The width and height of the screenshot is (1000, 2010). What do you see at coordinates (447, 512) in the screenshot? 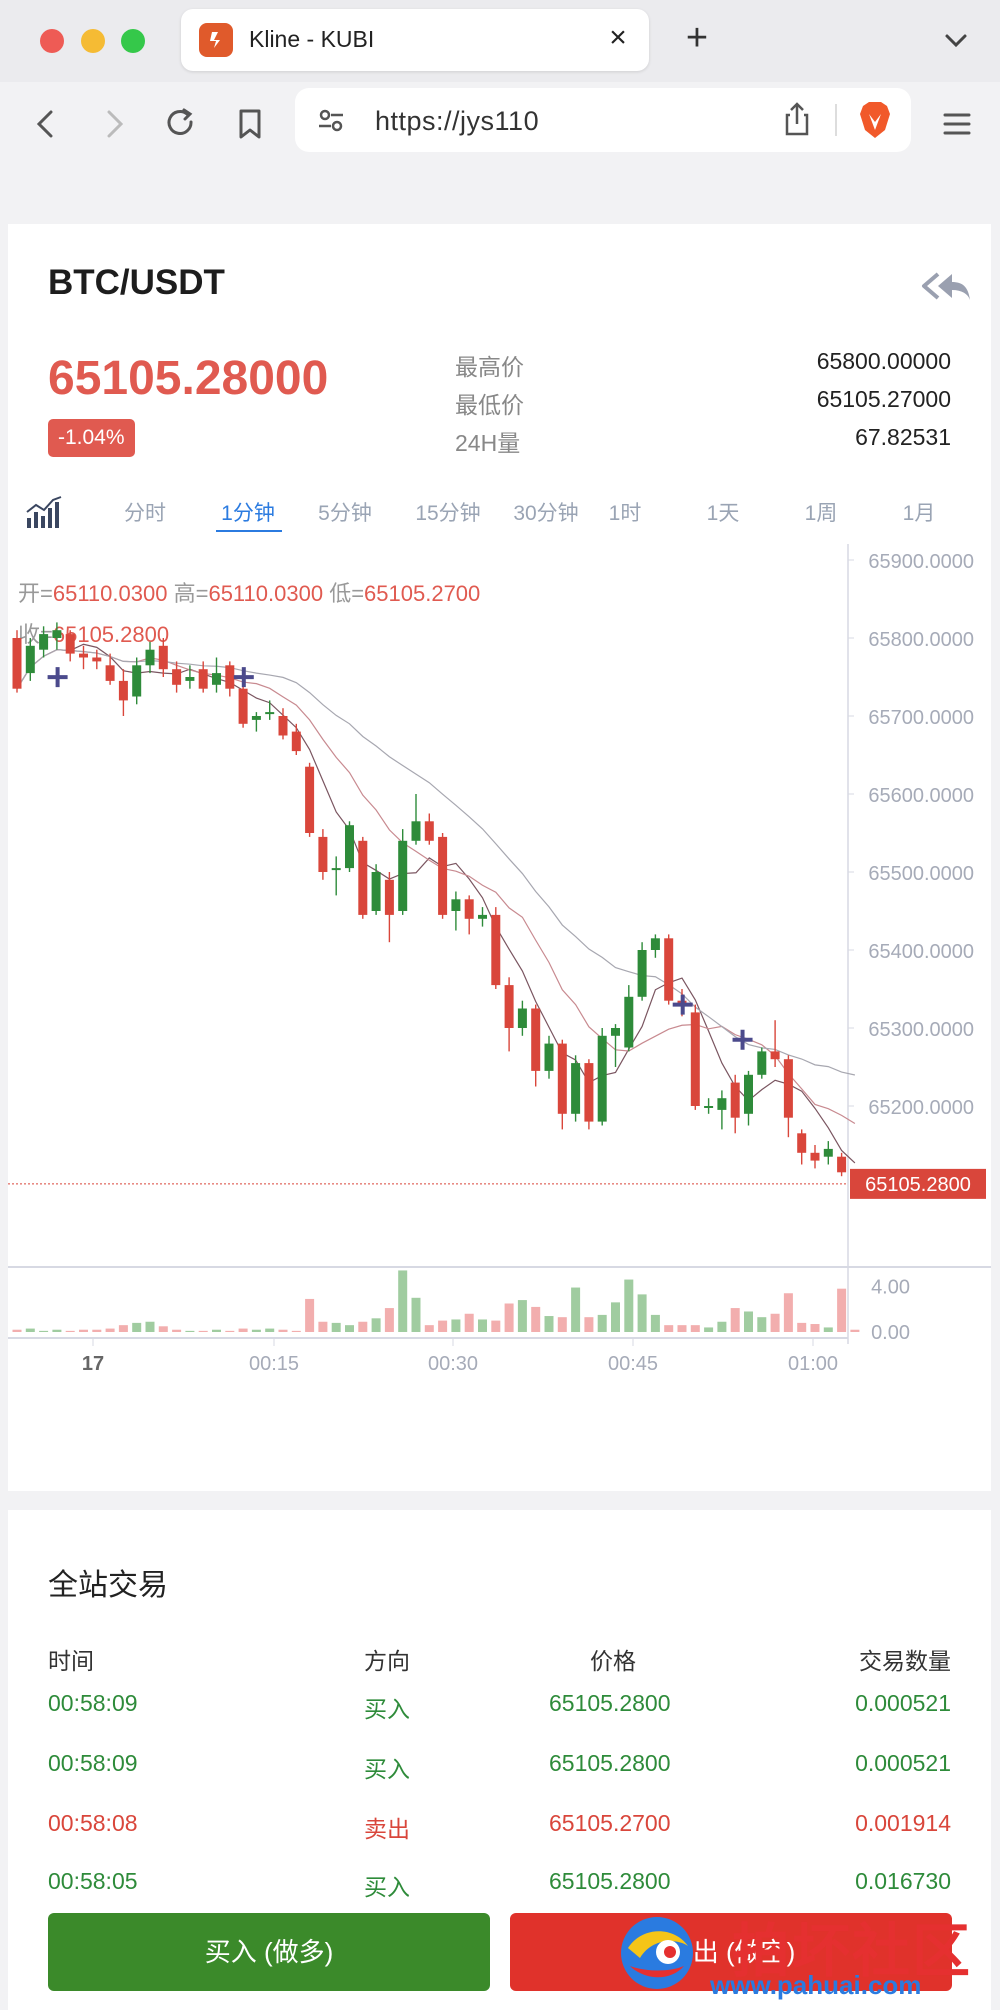
I see `period-tab-15min: 15分钟` at bounding box center [447, 512].